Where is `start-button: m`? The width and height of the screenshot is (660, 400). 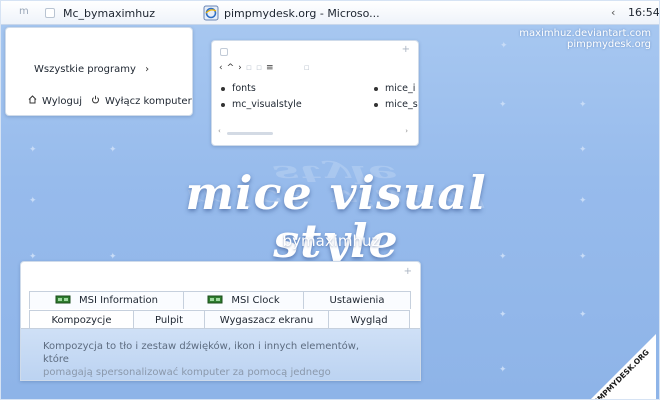 start-button: m is located at coordinates (24, 11).